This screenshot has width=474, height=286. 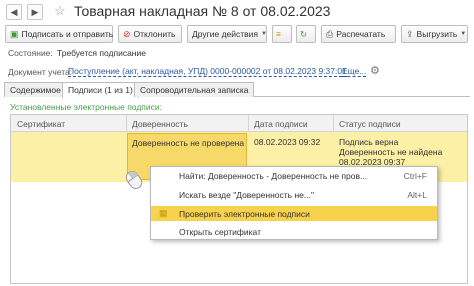 What do you see at coordinates (244, 214) in the screenshot?
I see `menu-item-verify-label: Проверить электронные подписи` at bounding box center [244, 214].